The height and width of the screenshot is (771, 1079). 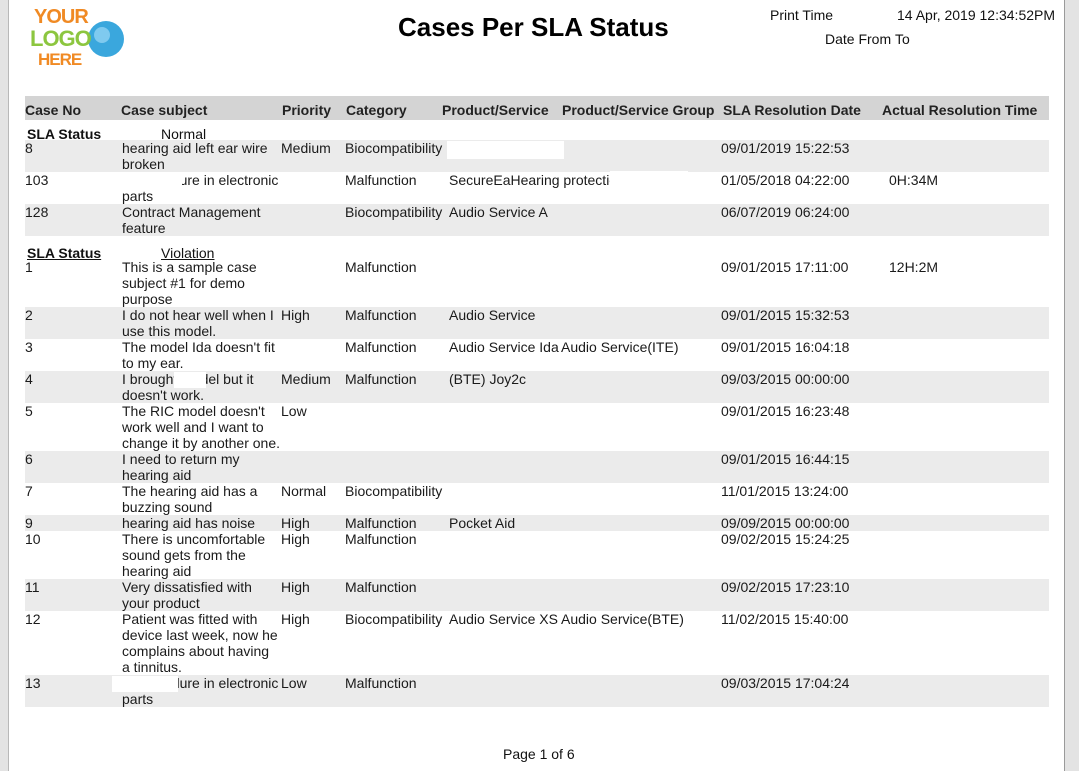 What do you see at coordinates (539, 754) in the screenshot?
I see `page-number: Page 1 of 6` at bounding box center [539, 754].